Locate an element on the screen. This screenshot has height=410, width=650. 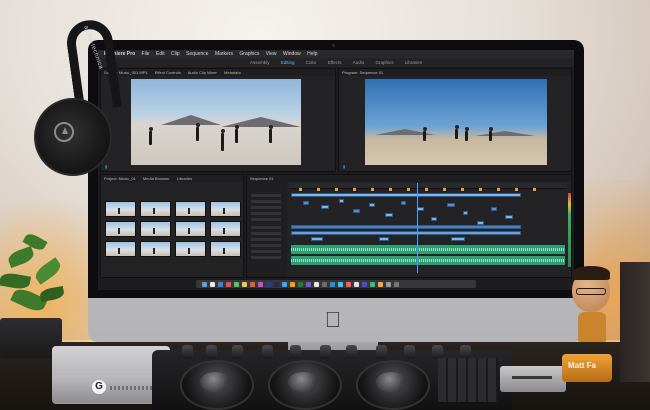
track-header-a4 is located at coordinates (266, 245).